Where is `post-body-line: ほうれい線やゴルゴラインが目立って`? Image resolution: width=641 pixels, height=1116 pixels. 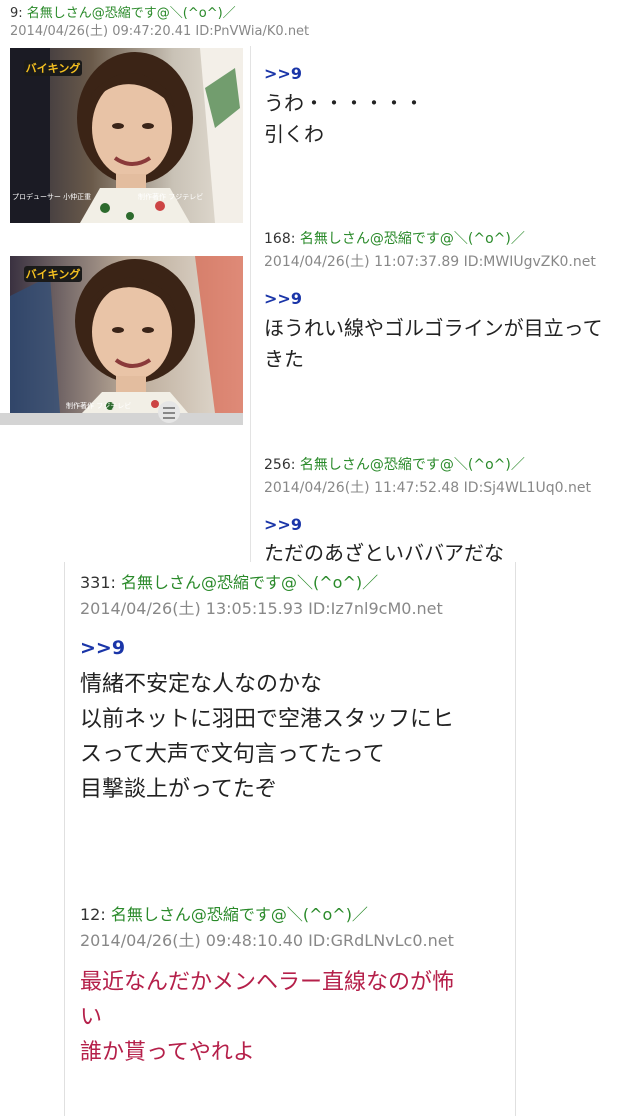 post-body-line: ほうれい線やゴルゴラインが目立って is located at coordinates (433, 328).